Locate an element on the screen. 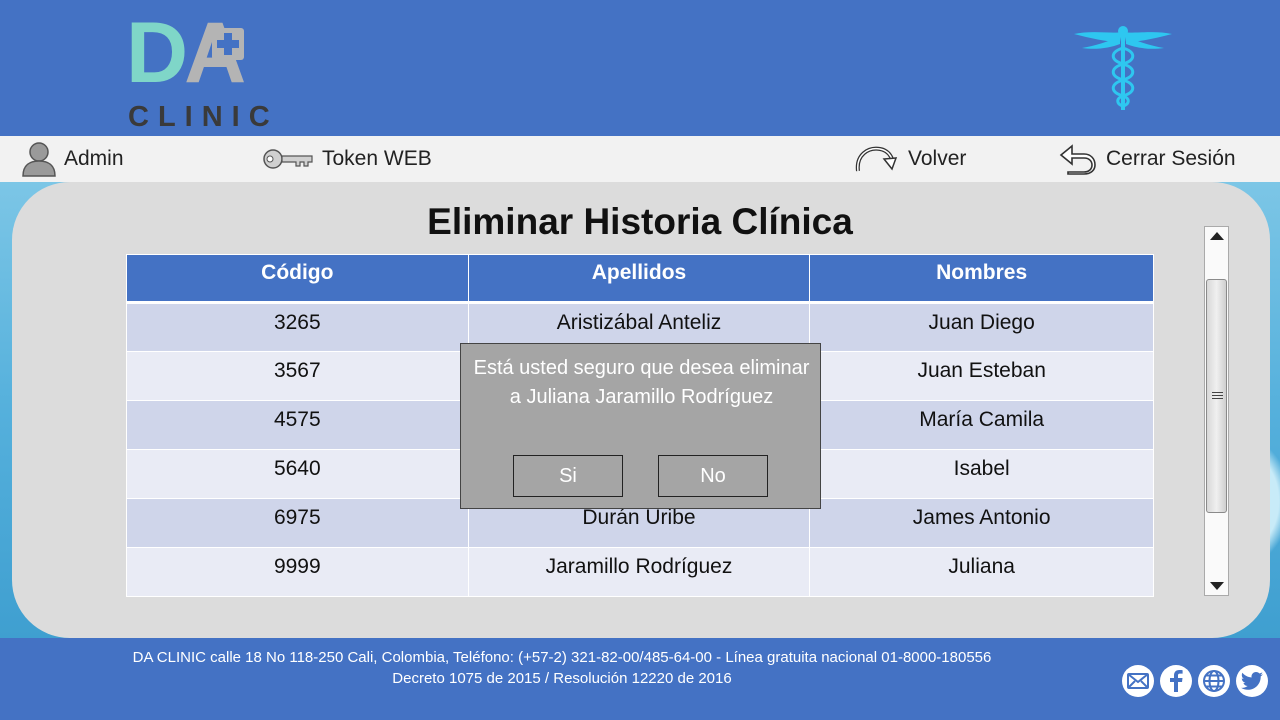  cell-codigo: 9999 is located at coordinates (297, 572).